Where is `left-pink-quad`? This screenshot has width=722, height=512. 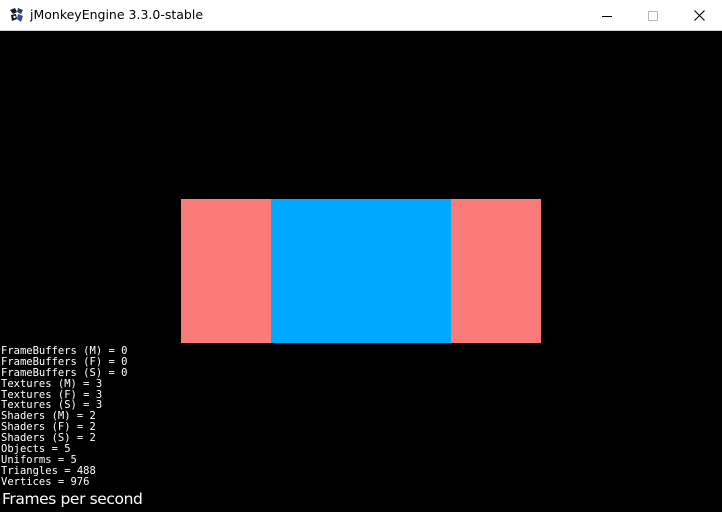 left-pink-quad is located at coordinates (226, 271).